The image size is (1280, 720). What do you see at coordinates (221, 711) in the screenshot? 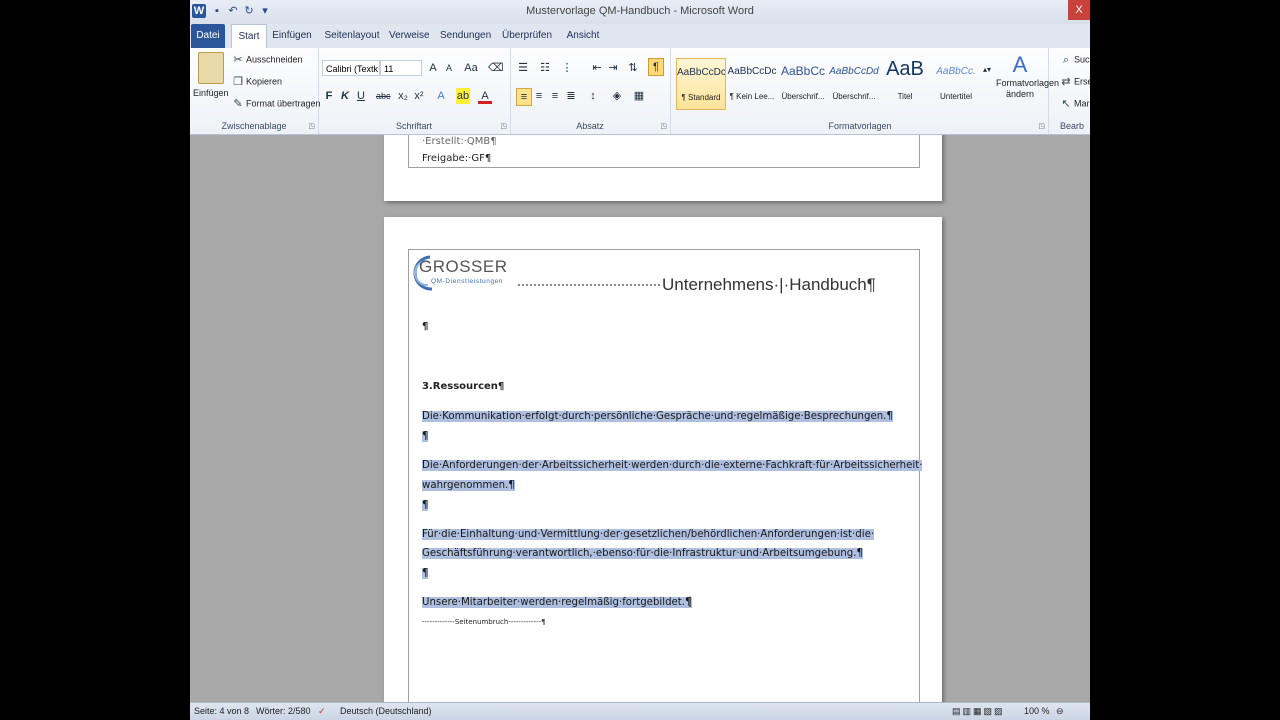
I see `page-counter: Seite: 4 von 8` at bounding box center [221, 711].